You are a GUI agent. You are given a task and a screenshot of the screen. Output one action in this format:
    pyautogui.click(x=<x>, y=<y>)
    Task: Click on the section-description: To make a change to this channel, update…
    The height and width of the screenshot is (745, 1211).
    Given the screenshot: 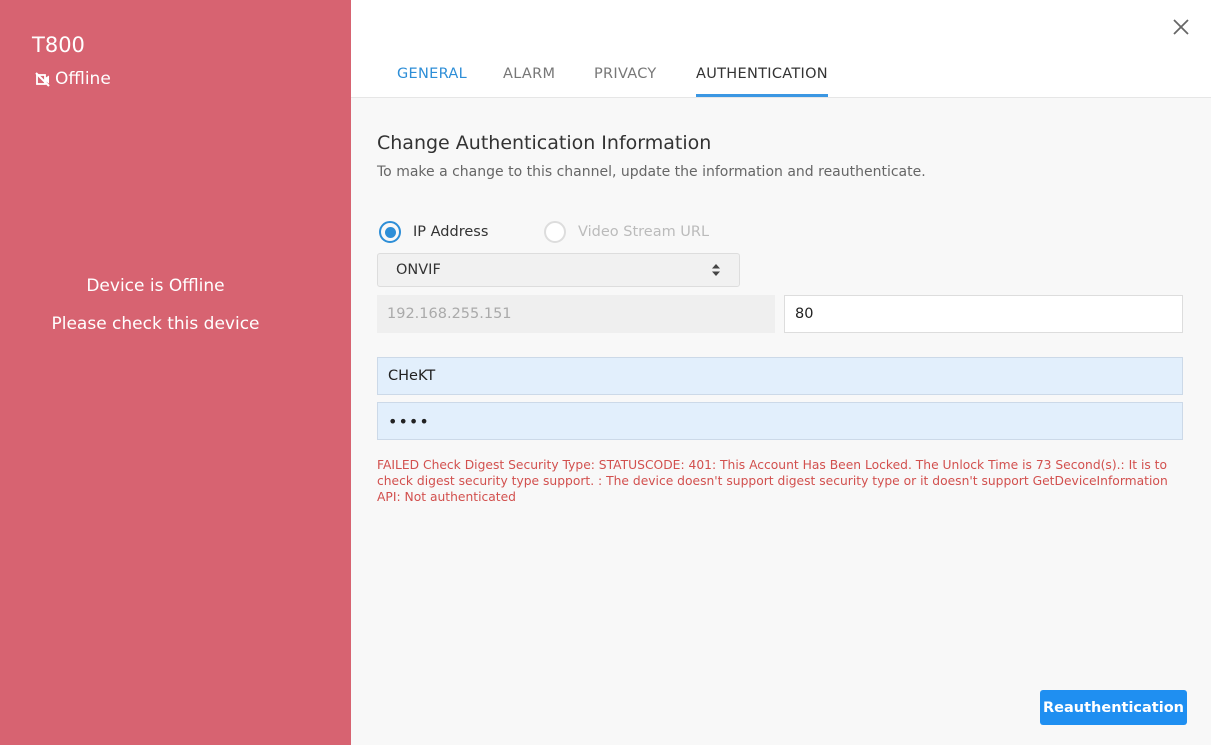 What is the action you would take?
    pyautogui.click(x=651, y=172)
    